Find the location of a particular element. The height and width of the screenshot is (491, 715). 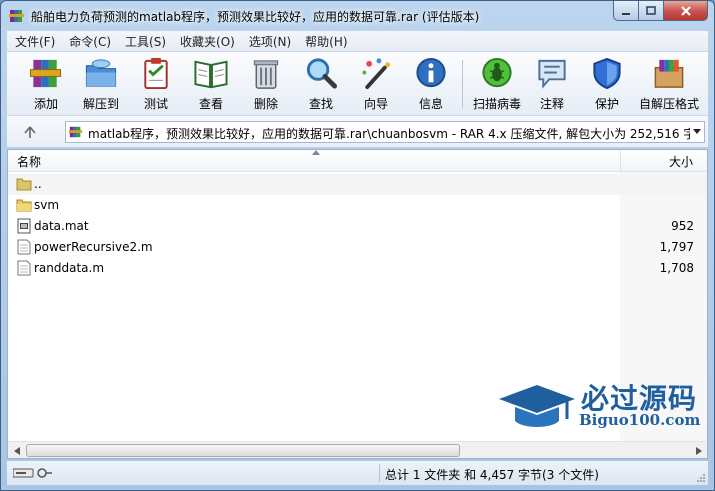

sfx-label: 自解压格式 is located at coordinates (669, 104).